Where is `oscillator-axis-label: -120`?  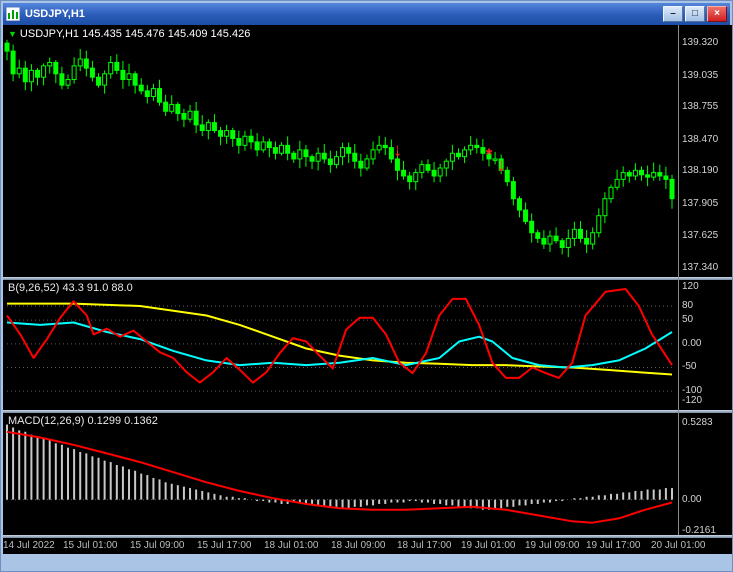
oscillator-axis-label: -120 is located at coordinates (692, 400).